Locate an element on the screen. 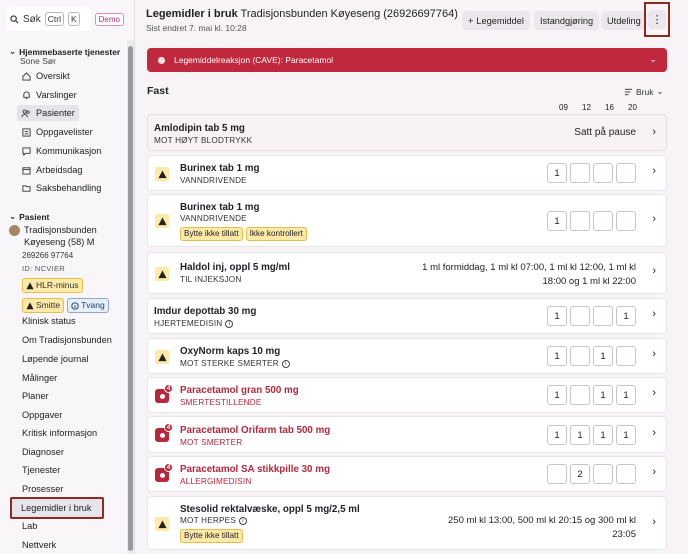  dose-description-line2: 18:00 og 1 ml kl 22:00 is located at coordinates (589, 281).